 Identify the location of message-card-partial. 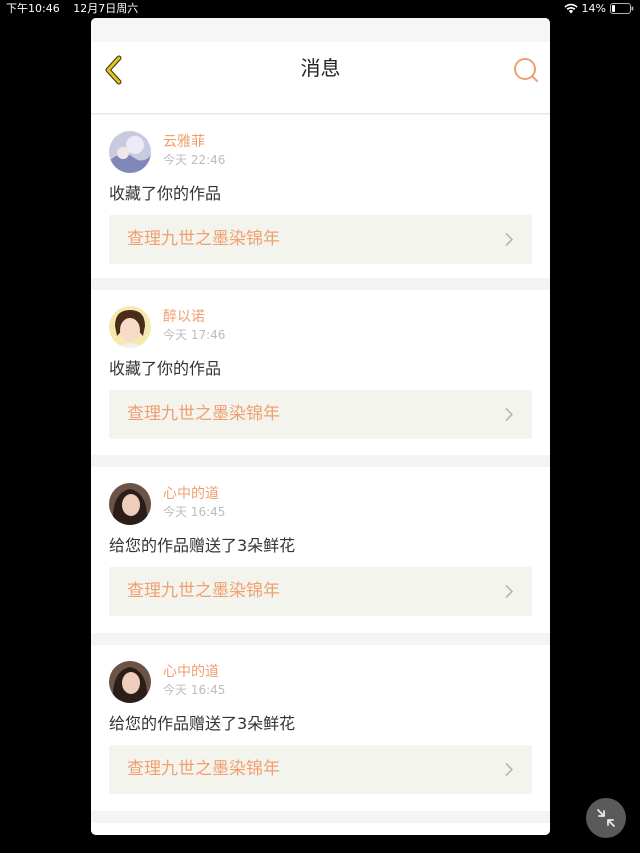
(320, 829).